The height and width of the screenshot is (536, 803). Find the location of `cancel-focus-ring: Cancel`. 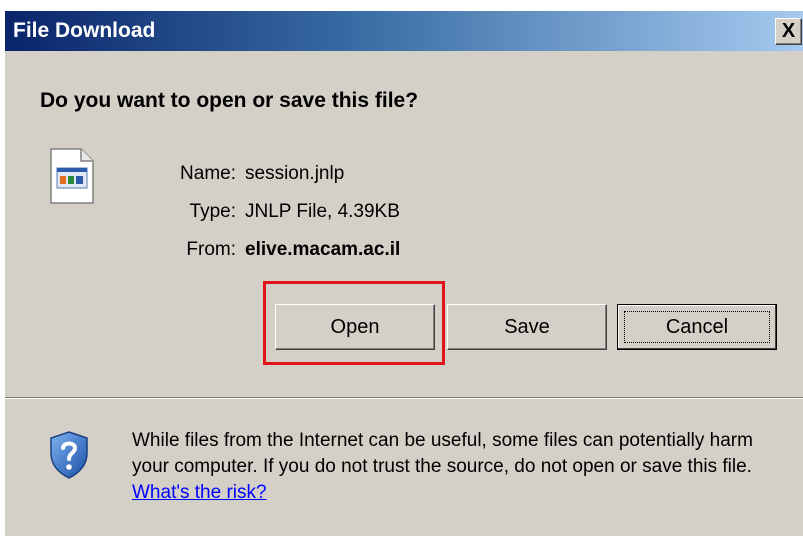

cancel-focus-ring: Cancel is located at coordinates (697, 327).